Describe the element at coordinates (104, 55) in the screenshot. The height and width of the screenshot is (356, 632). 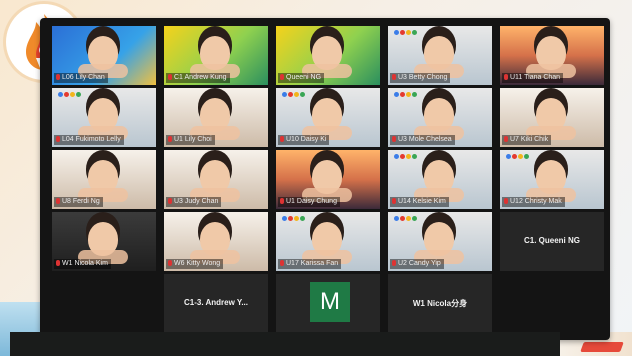
I see `participant-tile: L06 Lily Chan` at that location.